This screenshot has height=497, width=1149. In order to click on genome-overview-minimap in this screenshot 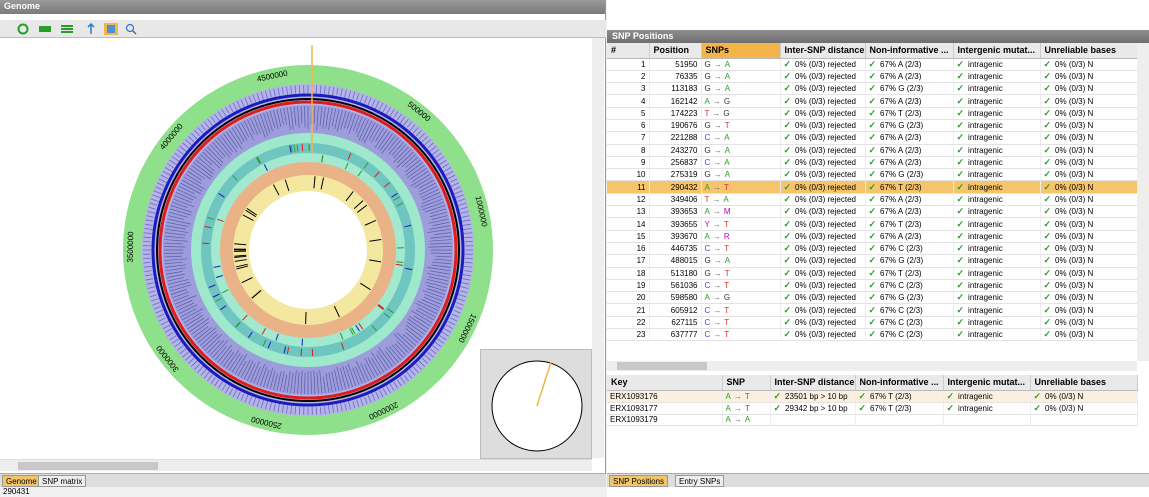, I will do `click(536, 404)`.